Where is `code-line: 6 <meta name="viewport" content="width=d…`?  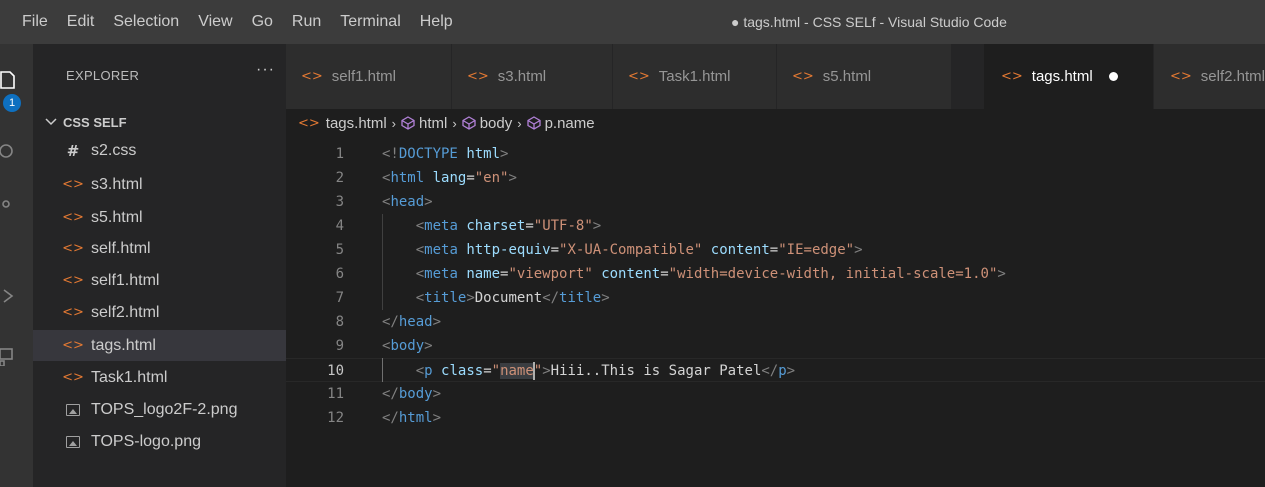 code-line: 6 <meta name="viewport" content="width=d… is located at coordinates (775, 274).